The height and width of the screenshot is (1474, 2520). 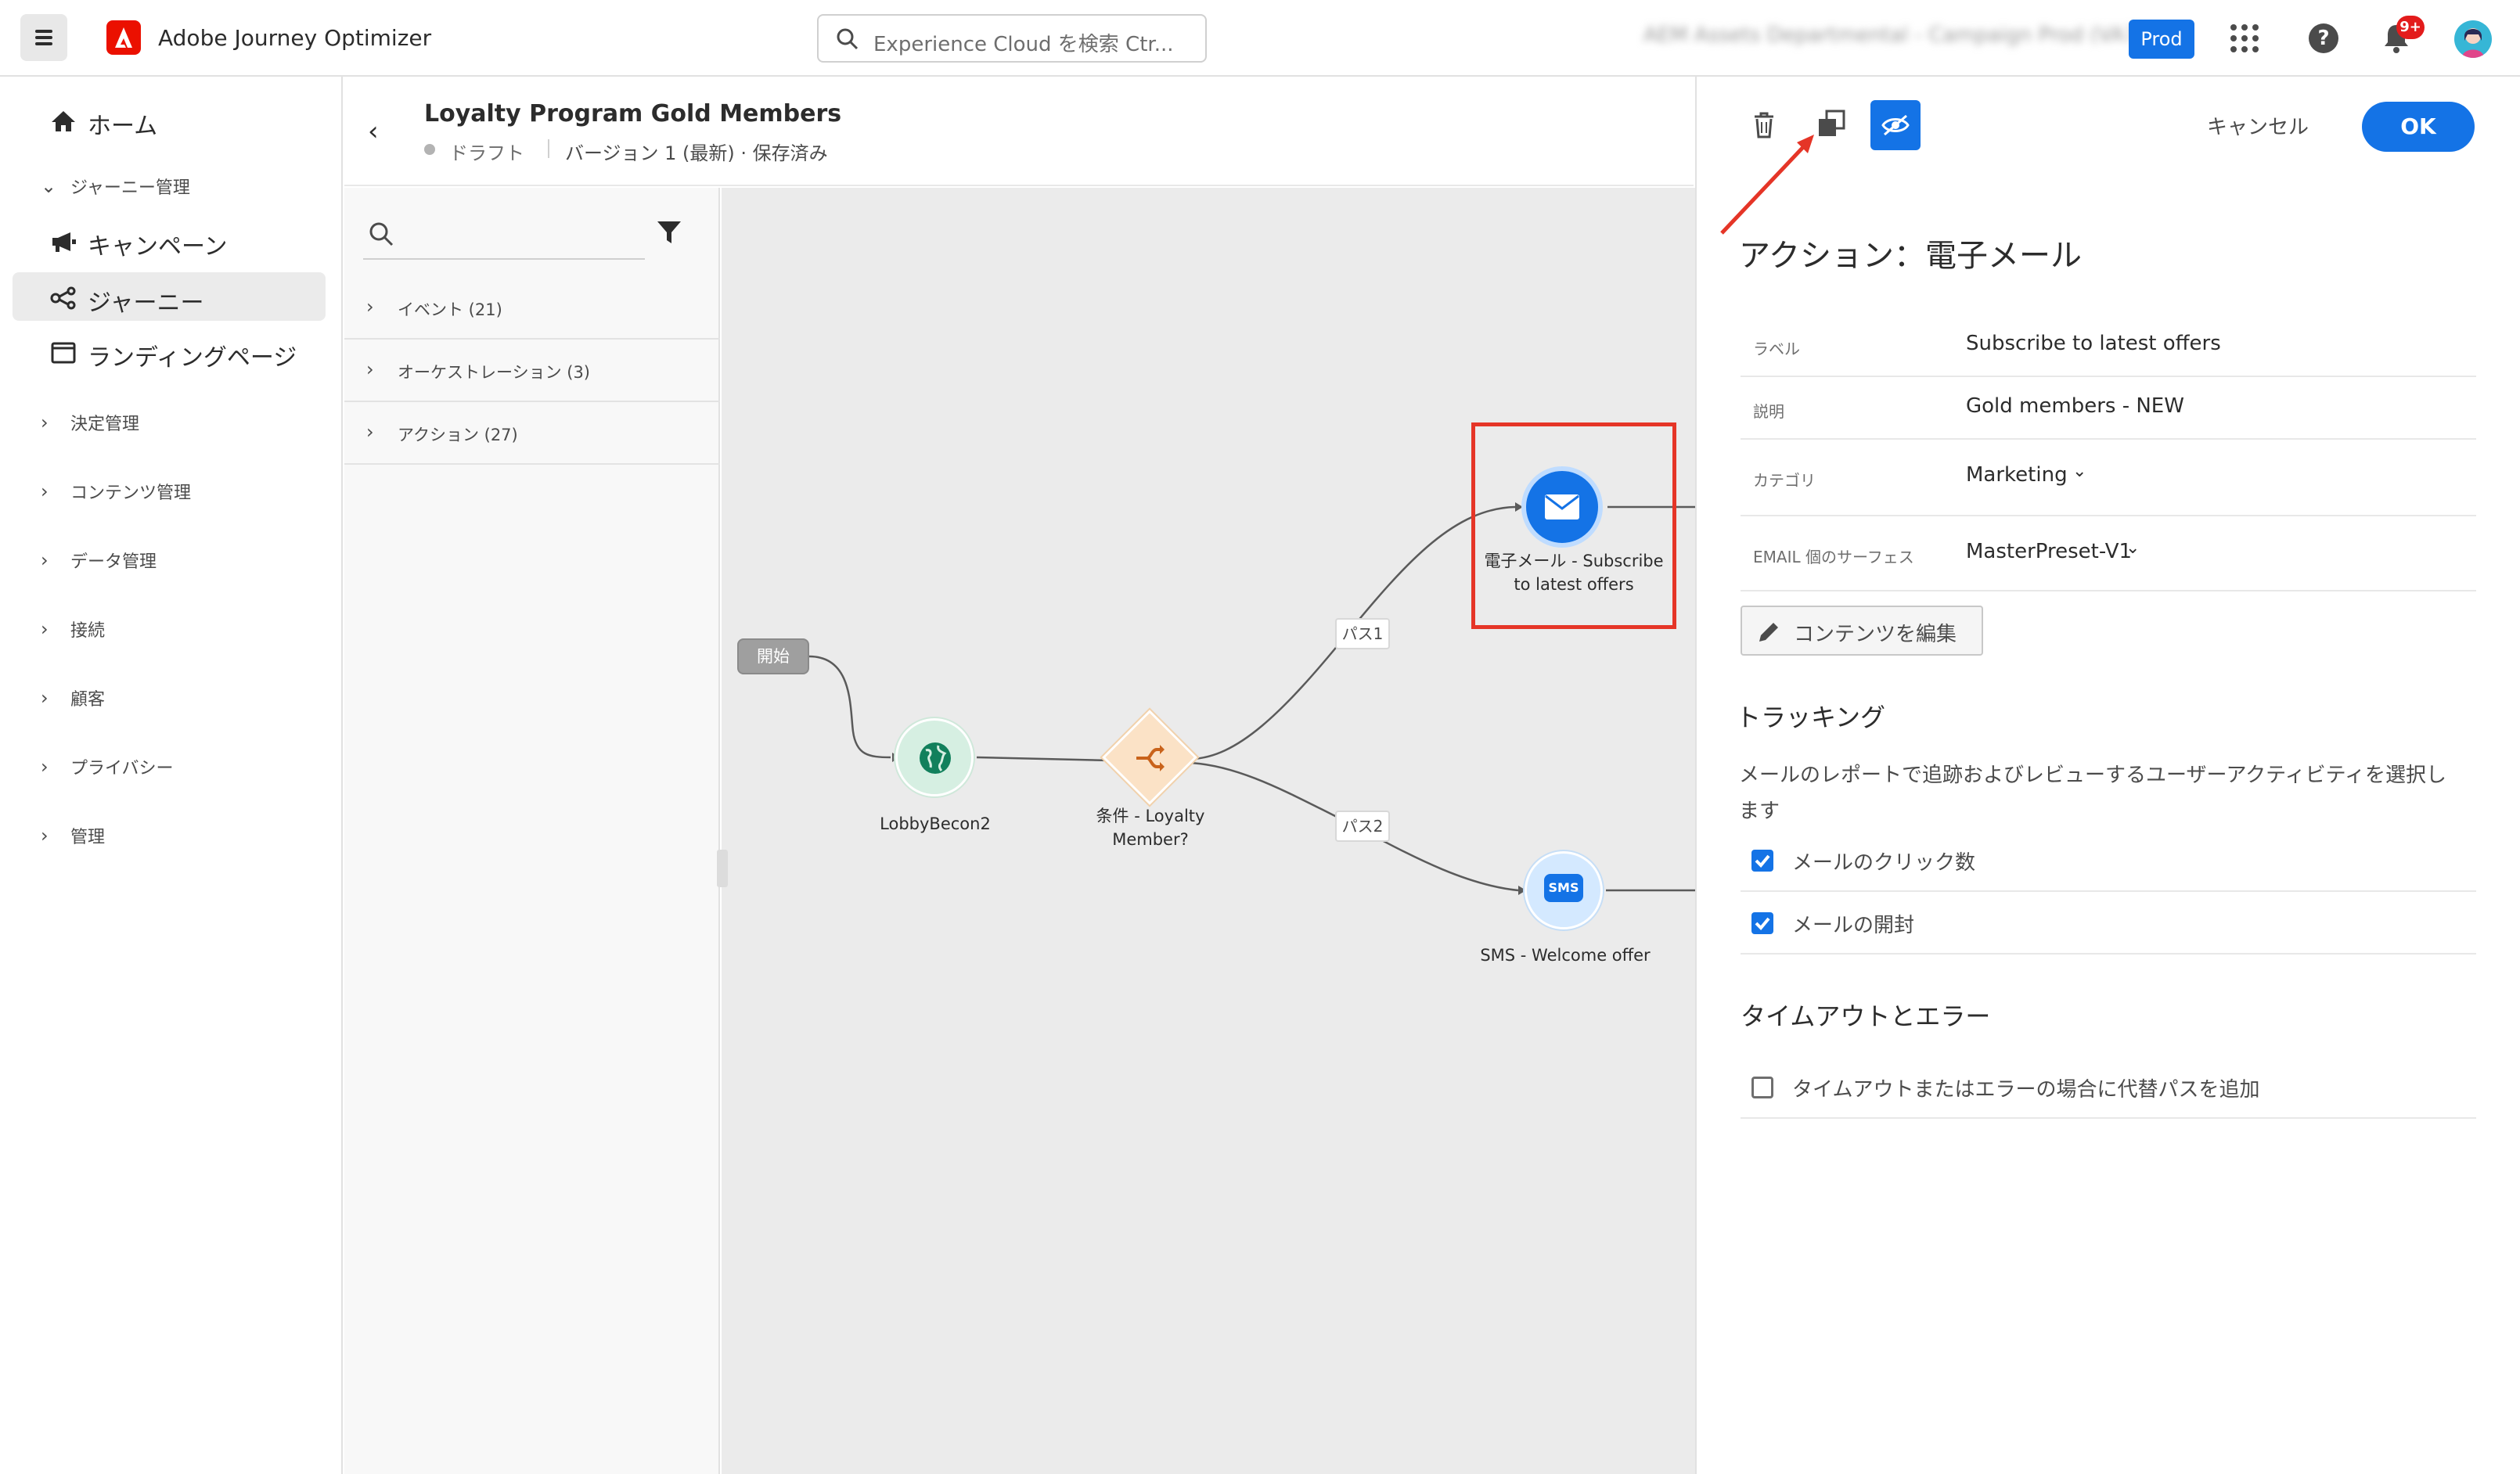 I want to click on notification-badge: 9+, so click(x=2410, y=27).